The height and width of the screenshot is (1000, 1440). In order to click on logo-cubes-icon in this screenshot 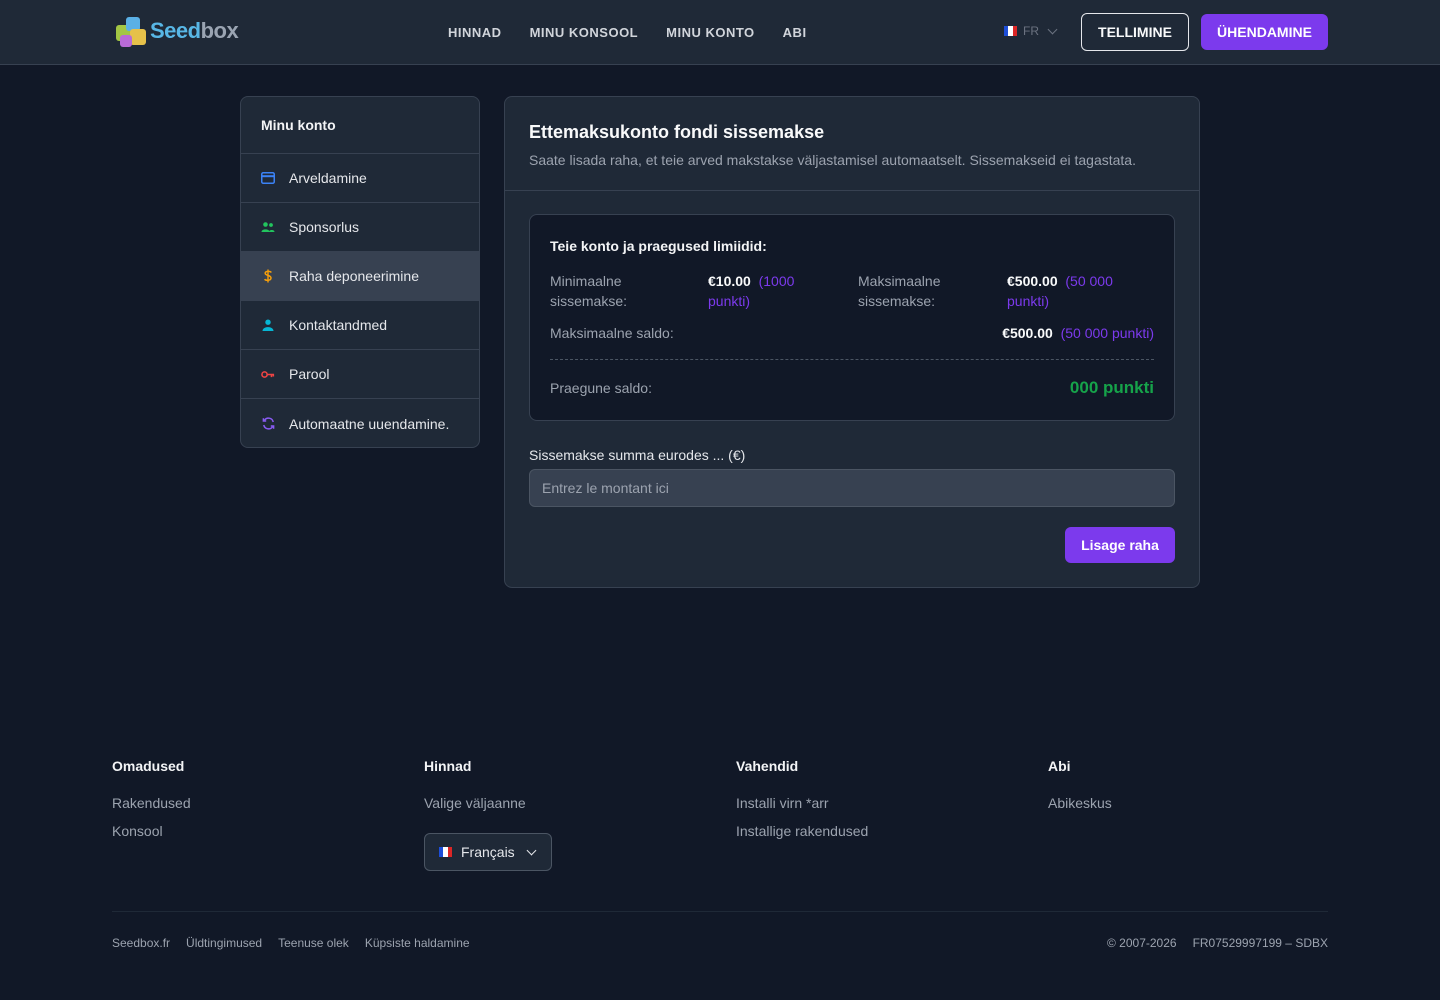, I will do `click(131, 31)`.